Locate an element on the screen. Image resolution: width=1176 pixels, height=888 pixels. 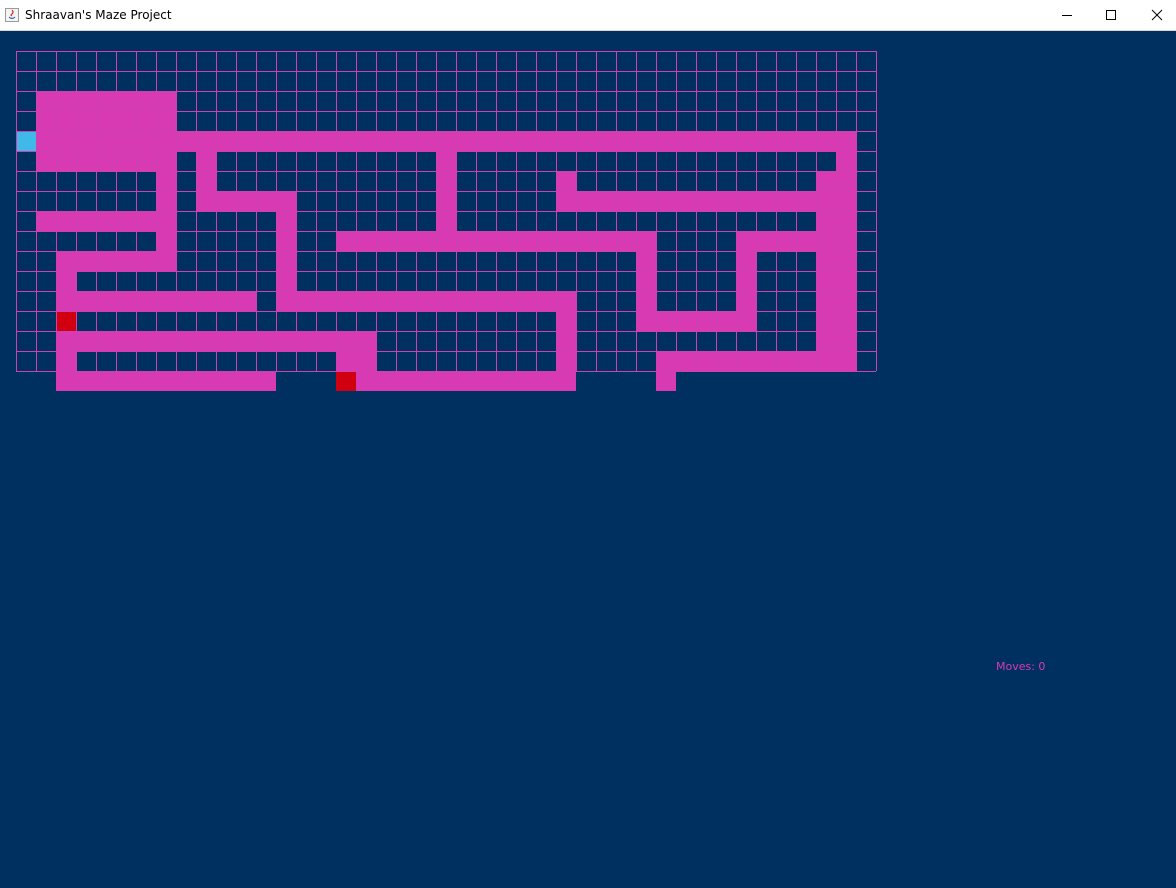
maximize-button is located at coordinates (1111, 15).